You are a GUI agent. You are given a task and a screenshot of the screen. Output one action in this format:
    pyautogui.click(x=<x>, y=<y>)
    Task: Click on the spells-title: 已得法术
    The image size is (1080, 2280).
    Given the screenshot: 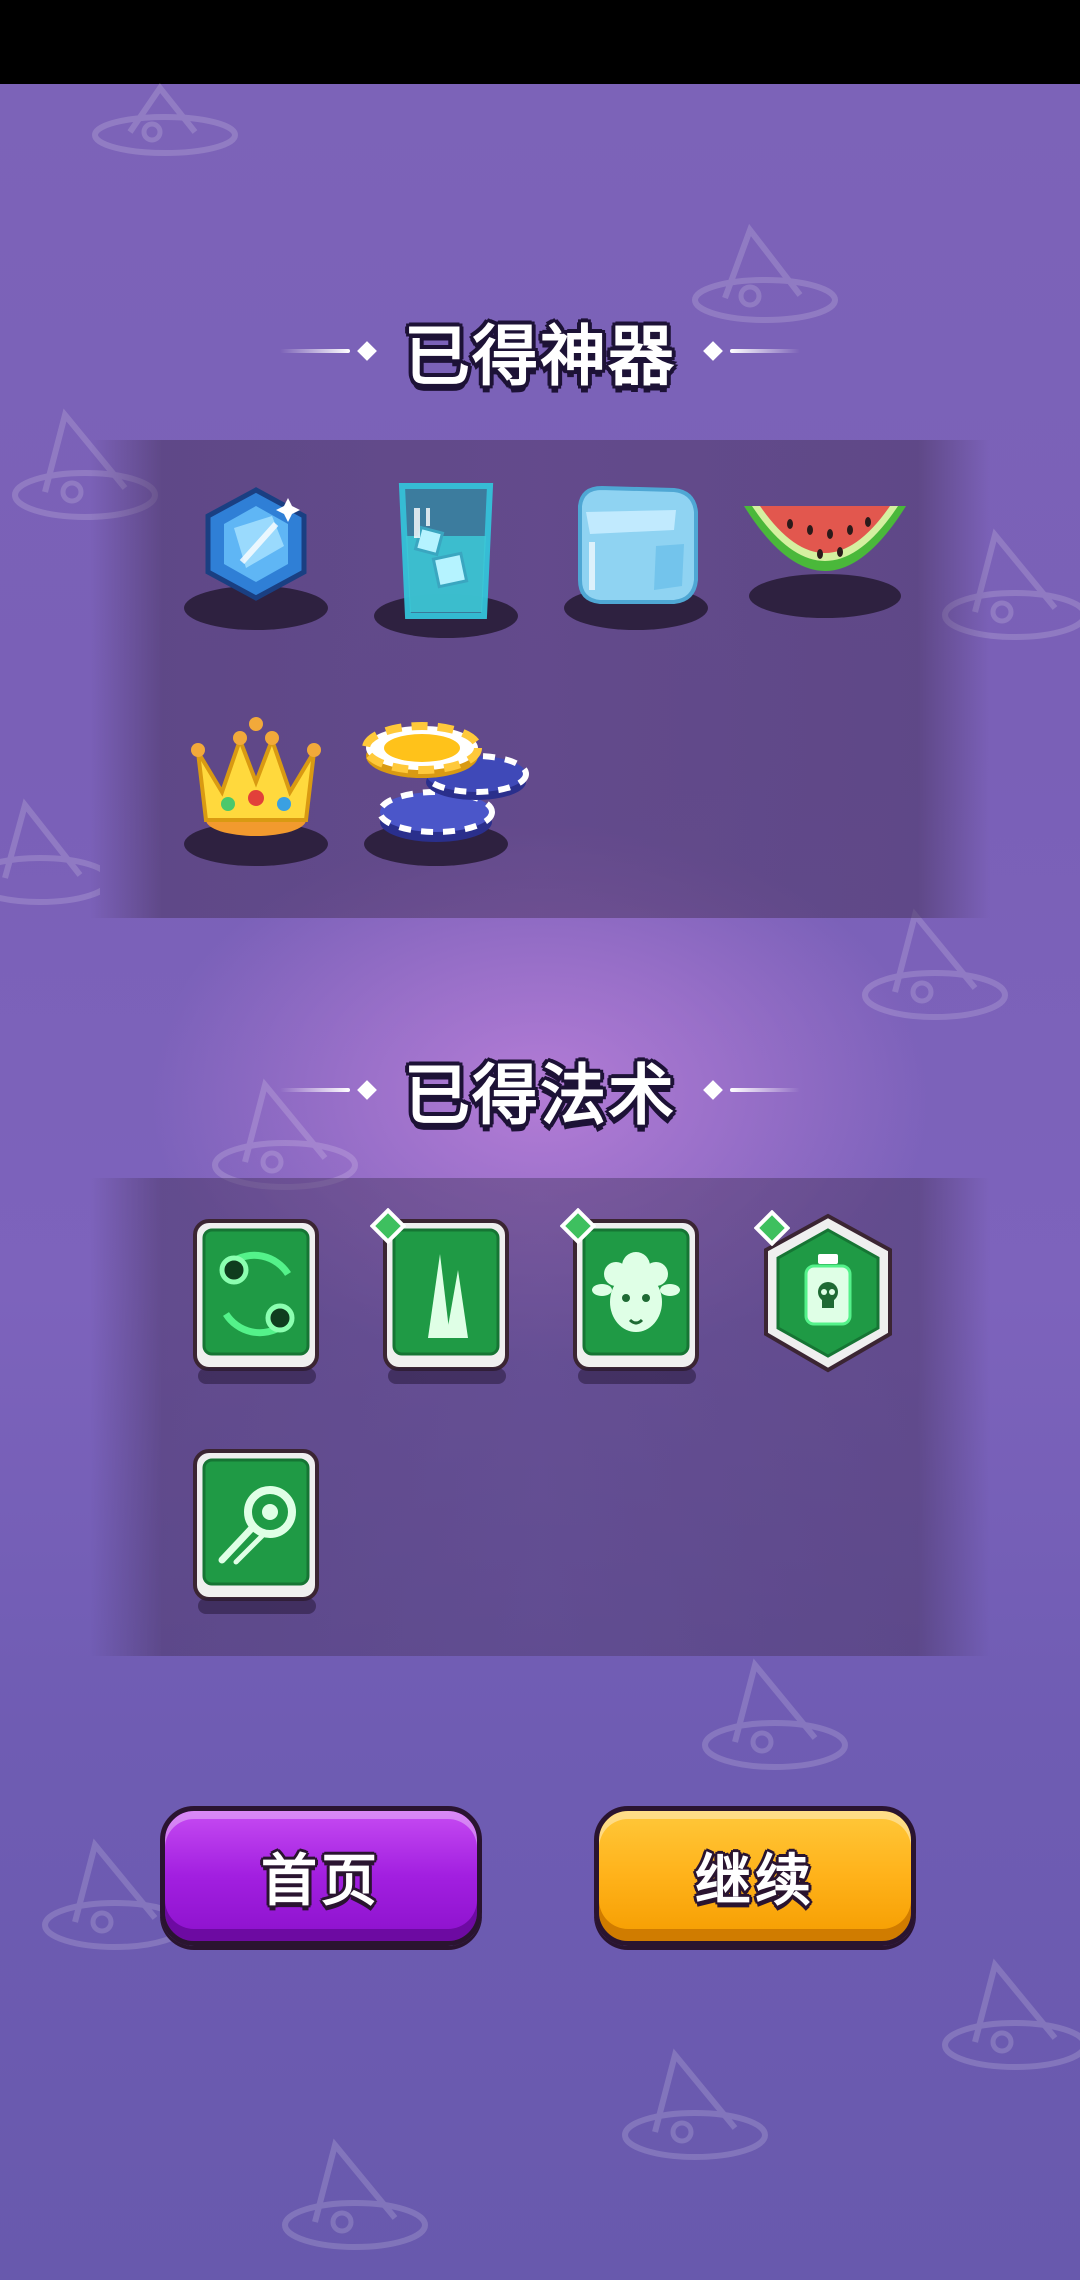 What is the action you would take?
    pyautogui.click(x=540, y=1090)
    